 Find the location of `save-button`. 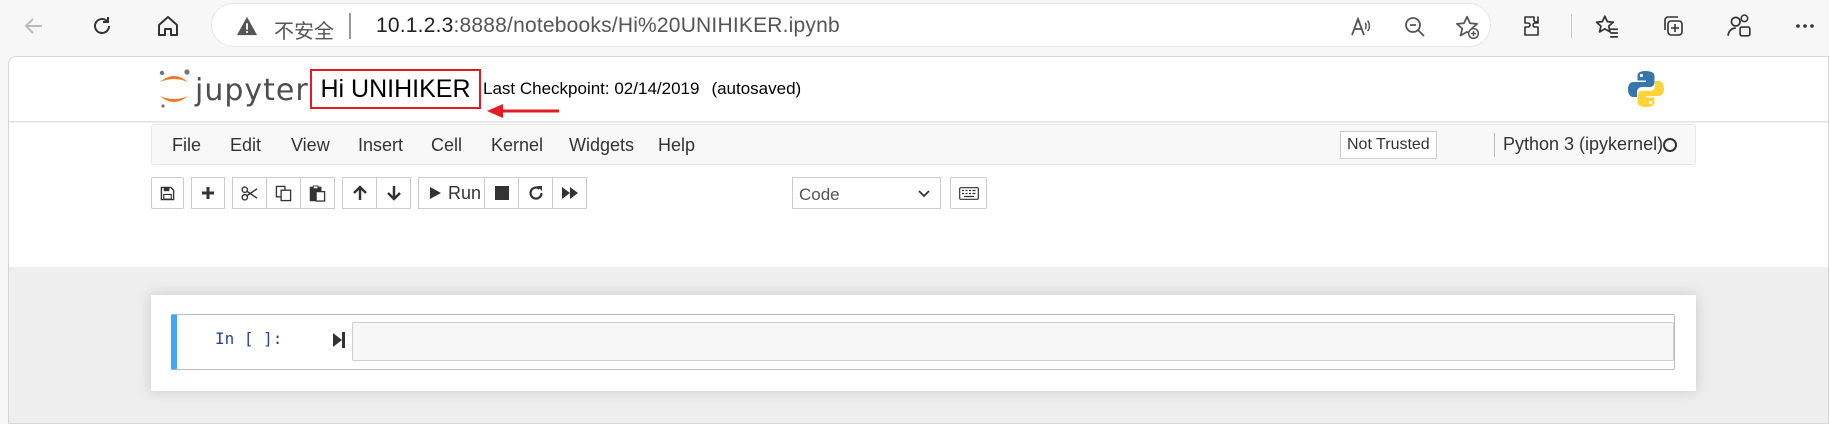

save-button is located at coordinates (167, 193).